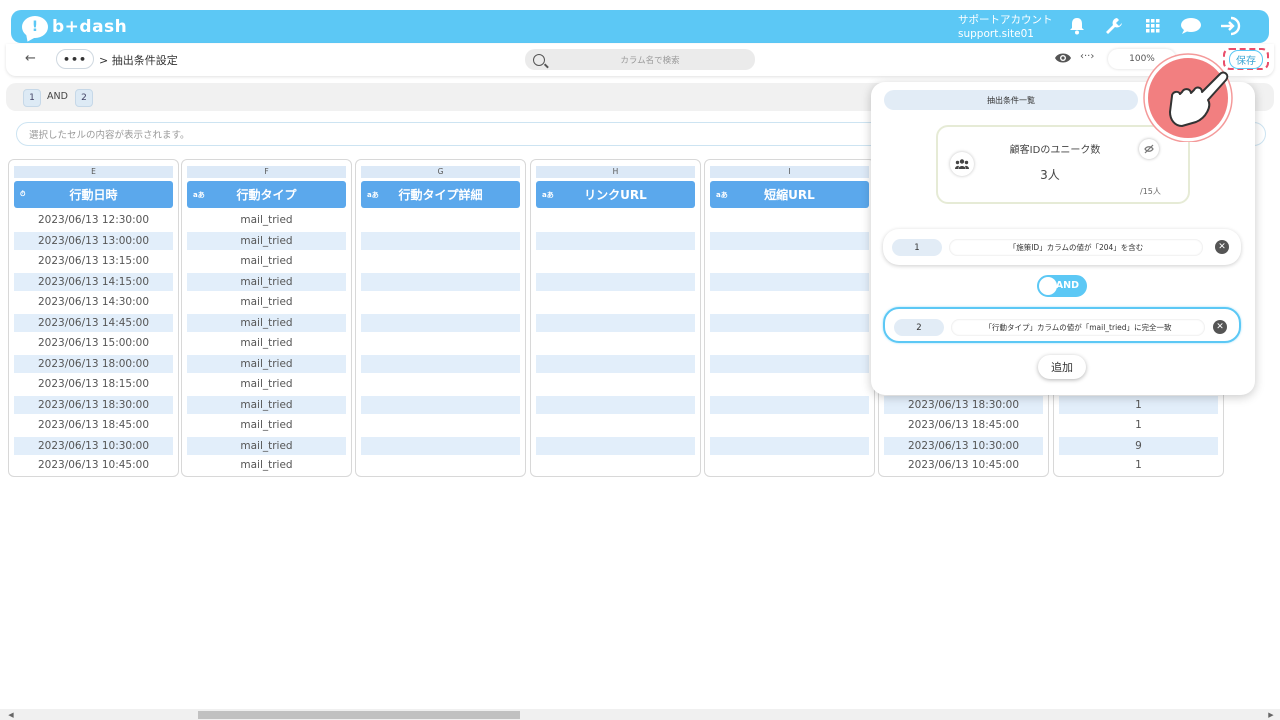  What do you see at coordinates (440, 172) in the screenshot?
I see `column-letter: G` at bounding box center [440, 172].